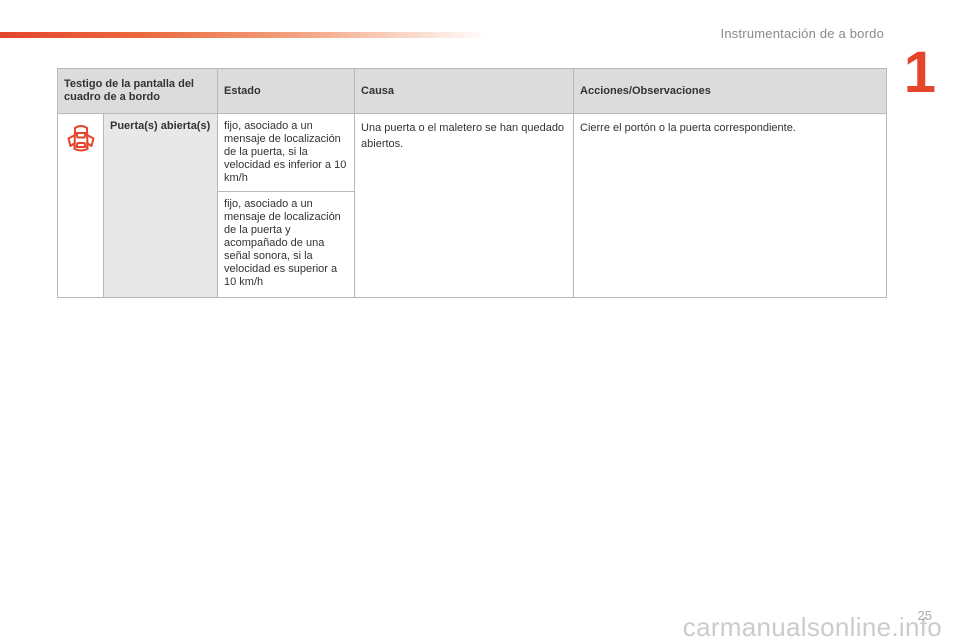 The height and width of the screenshot is (640, 960). Describe the element at coordinates (812, 626) in the screenshot. I see `watermark: carmanualsonline.info` at that location.